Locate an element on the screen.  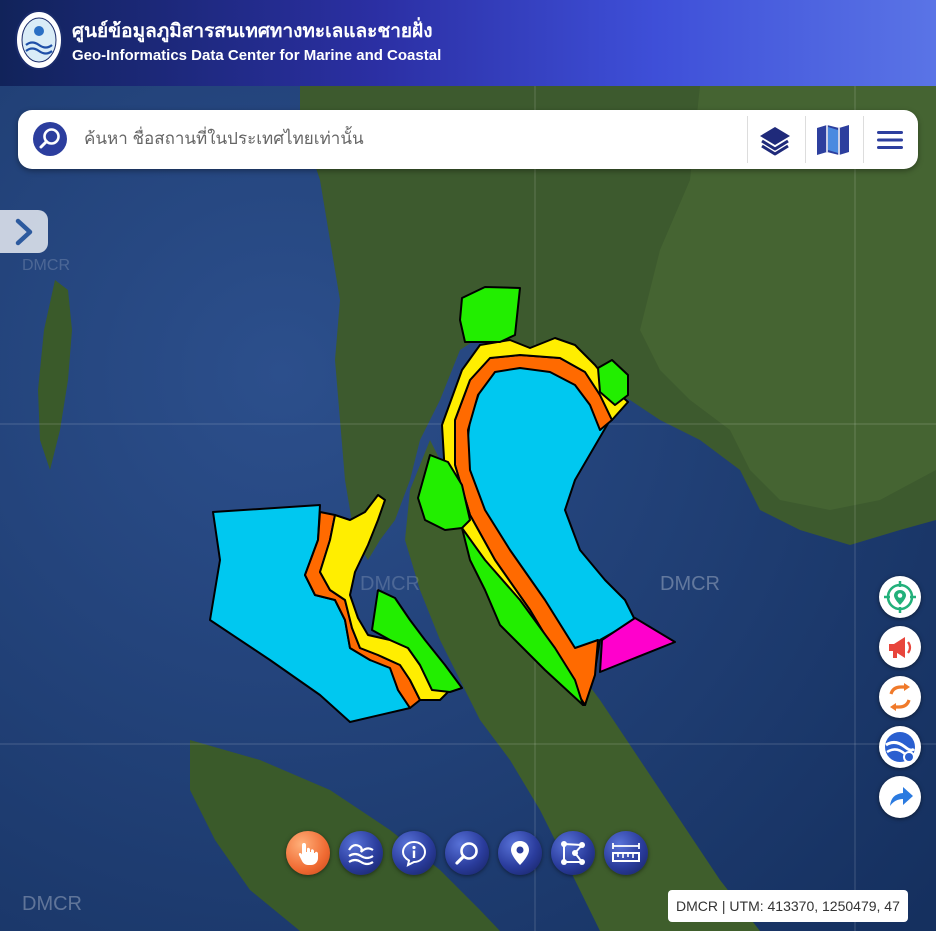
google-earth-icon is located at coordinates (900, 747).